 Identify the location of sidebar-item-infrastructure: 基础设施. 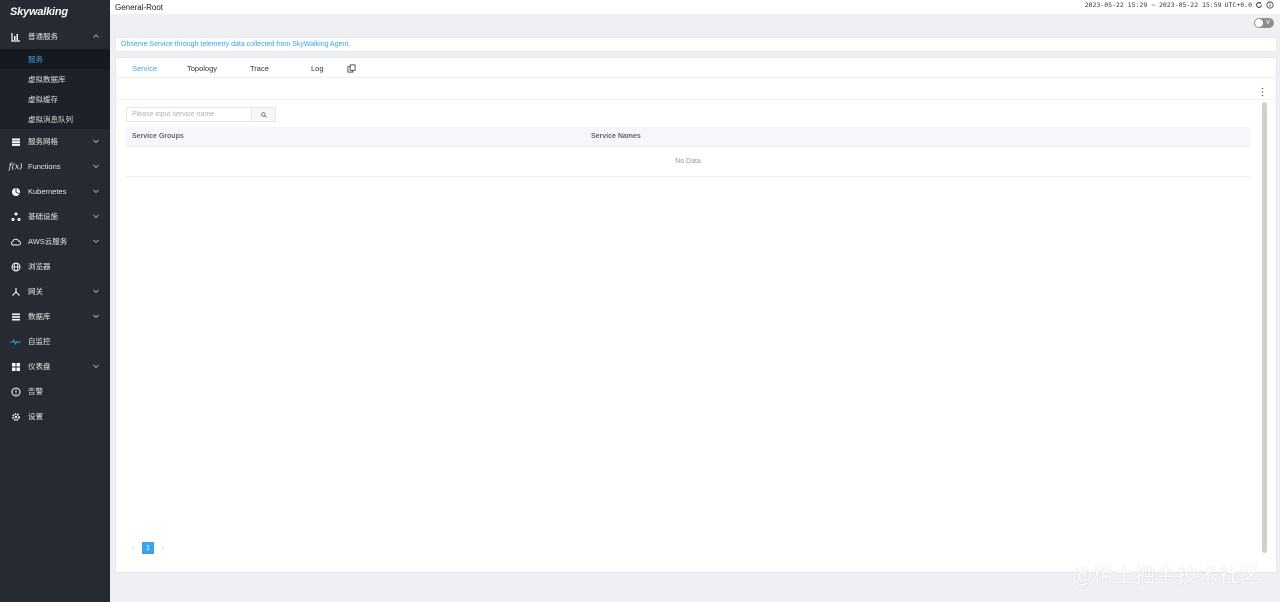
(55, 216).